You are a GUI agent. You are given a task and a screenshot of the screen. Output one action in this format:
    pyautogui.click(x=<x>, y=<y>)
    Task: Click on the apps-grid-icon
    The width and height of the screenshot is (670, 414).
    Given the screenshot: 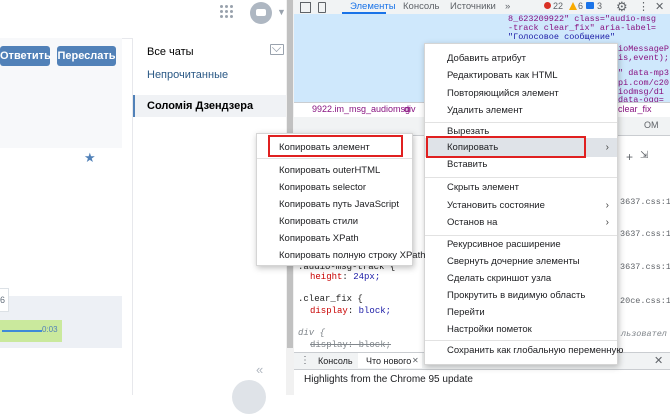 What is the action you would take?
    pyautogui.click(x=227, y=12)
    